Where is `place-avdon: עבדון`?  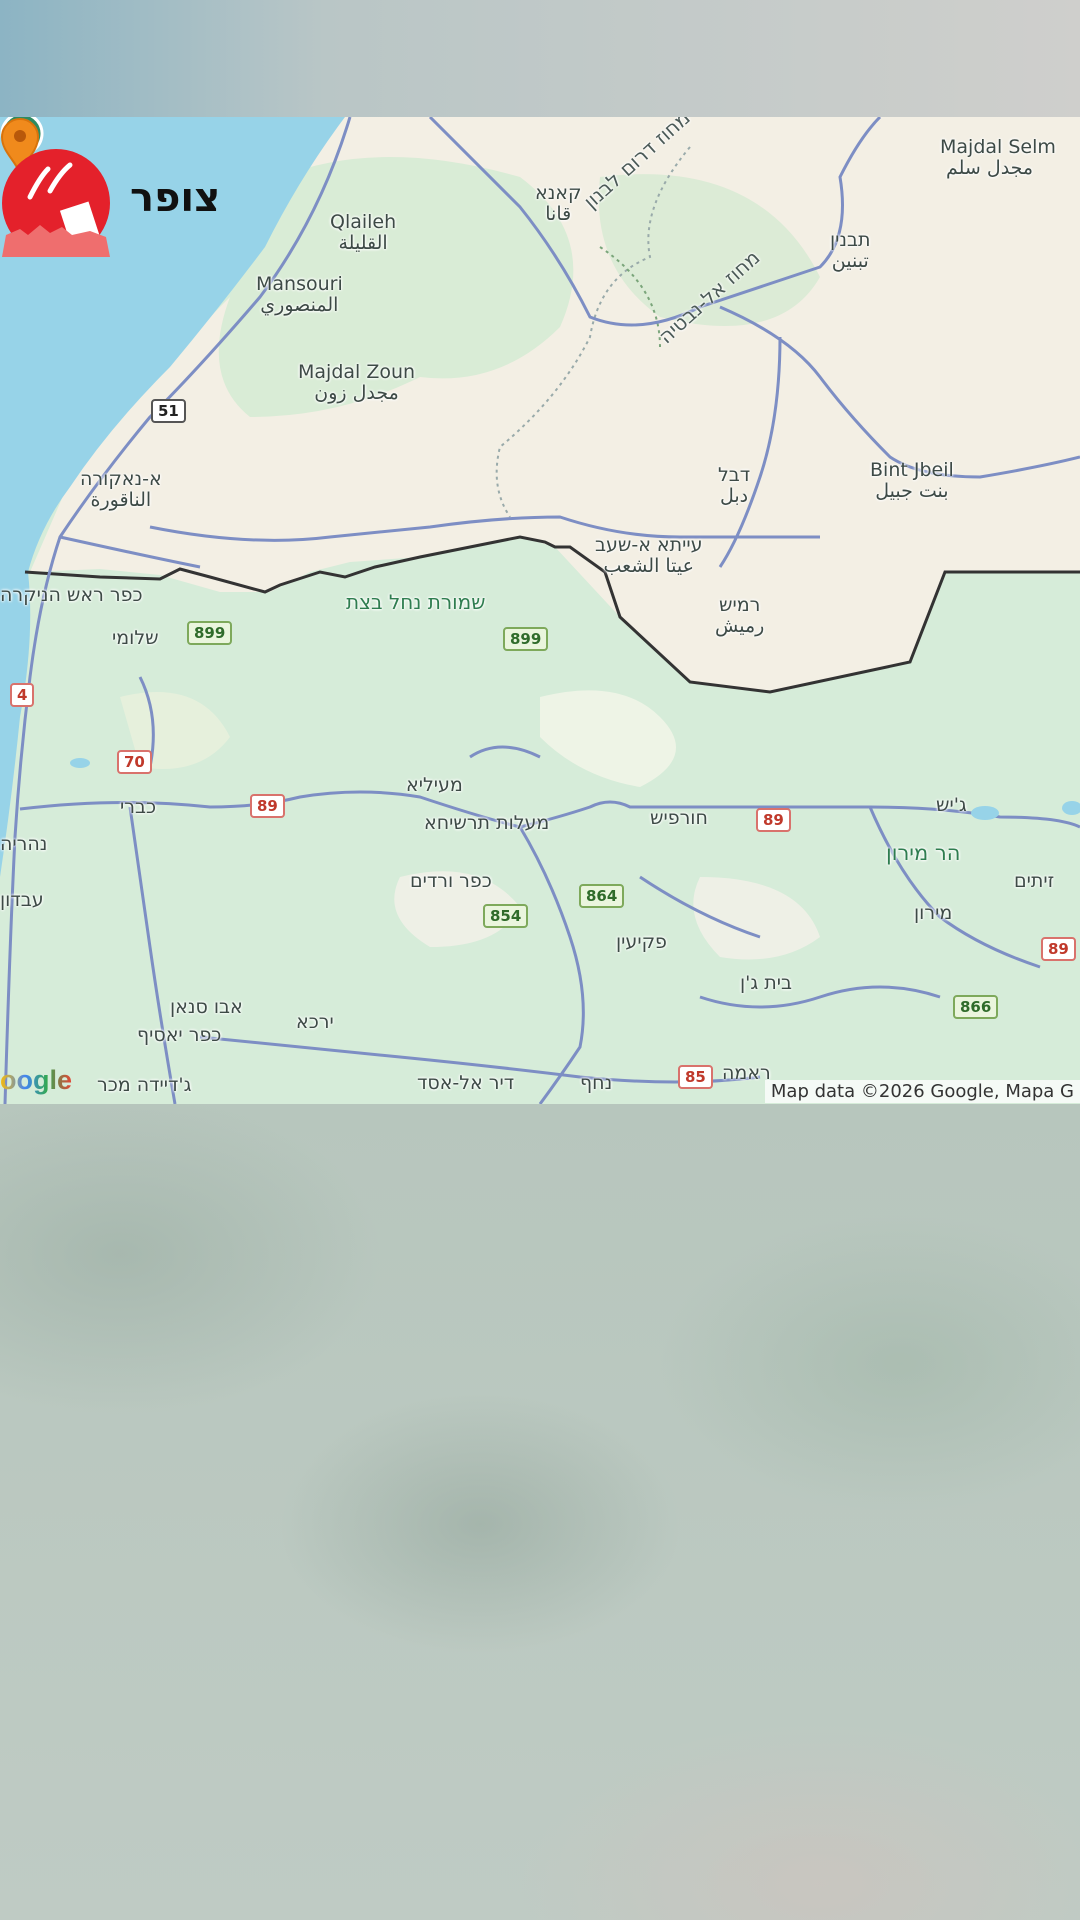
place-avdon: עבדון is located at coordinates (22, 900).